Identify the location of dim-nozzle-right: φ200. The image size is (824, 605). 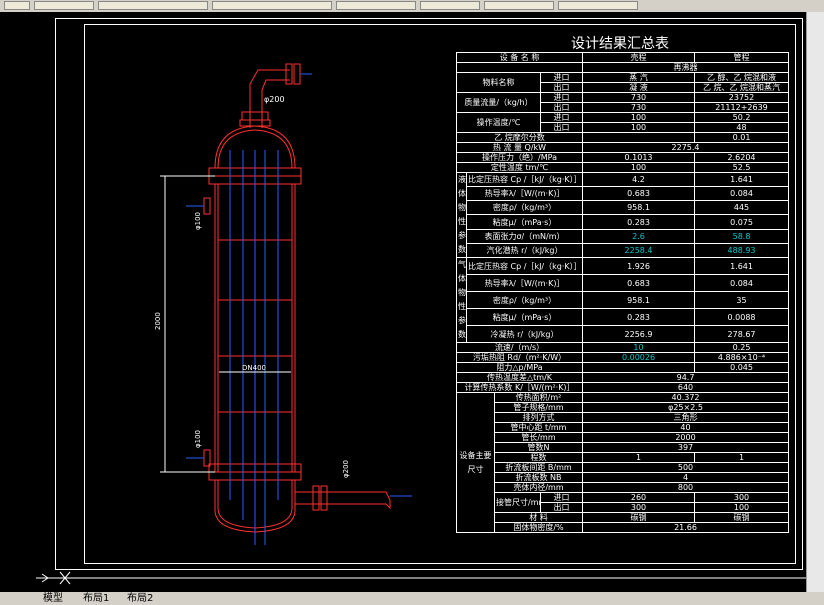
(346, 469).